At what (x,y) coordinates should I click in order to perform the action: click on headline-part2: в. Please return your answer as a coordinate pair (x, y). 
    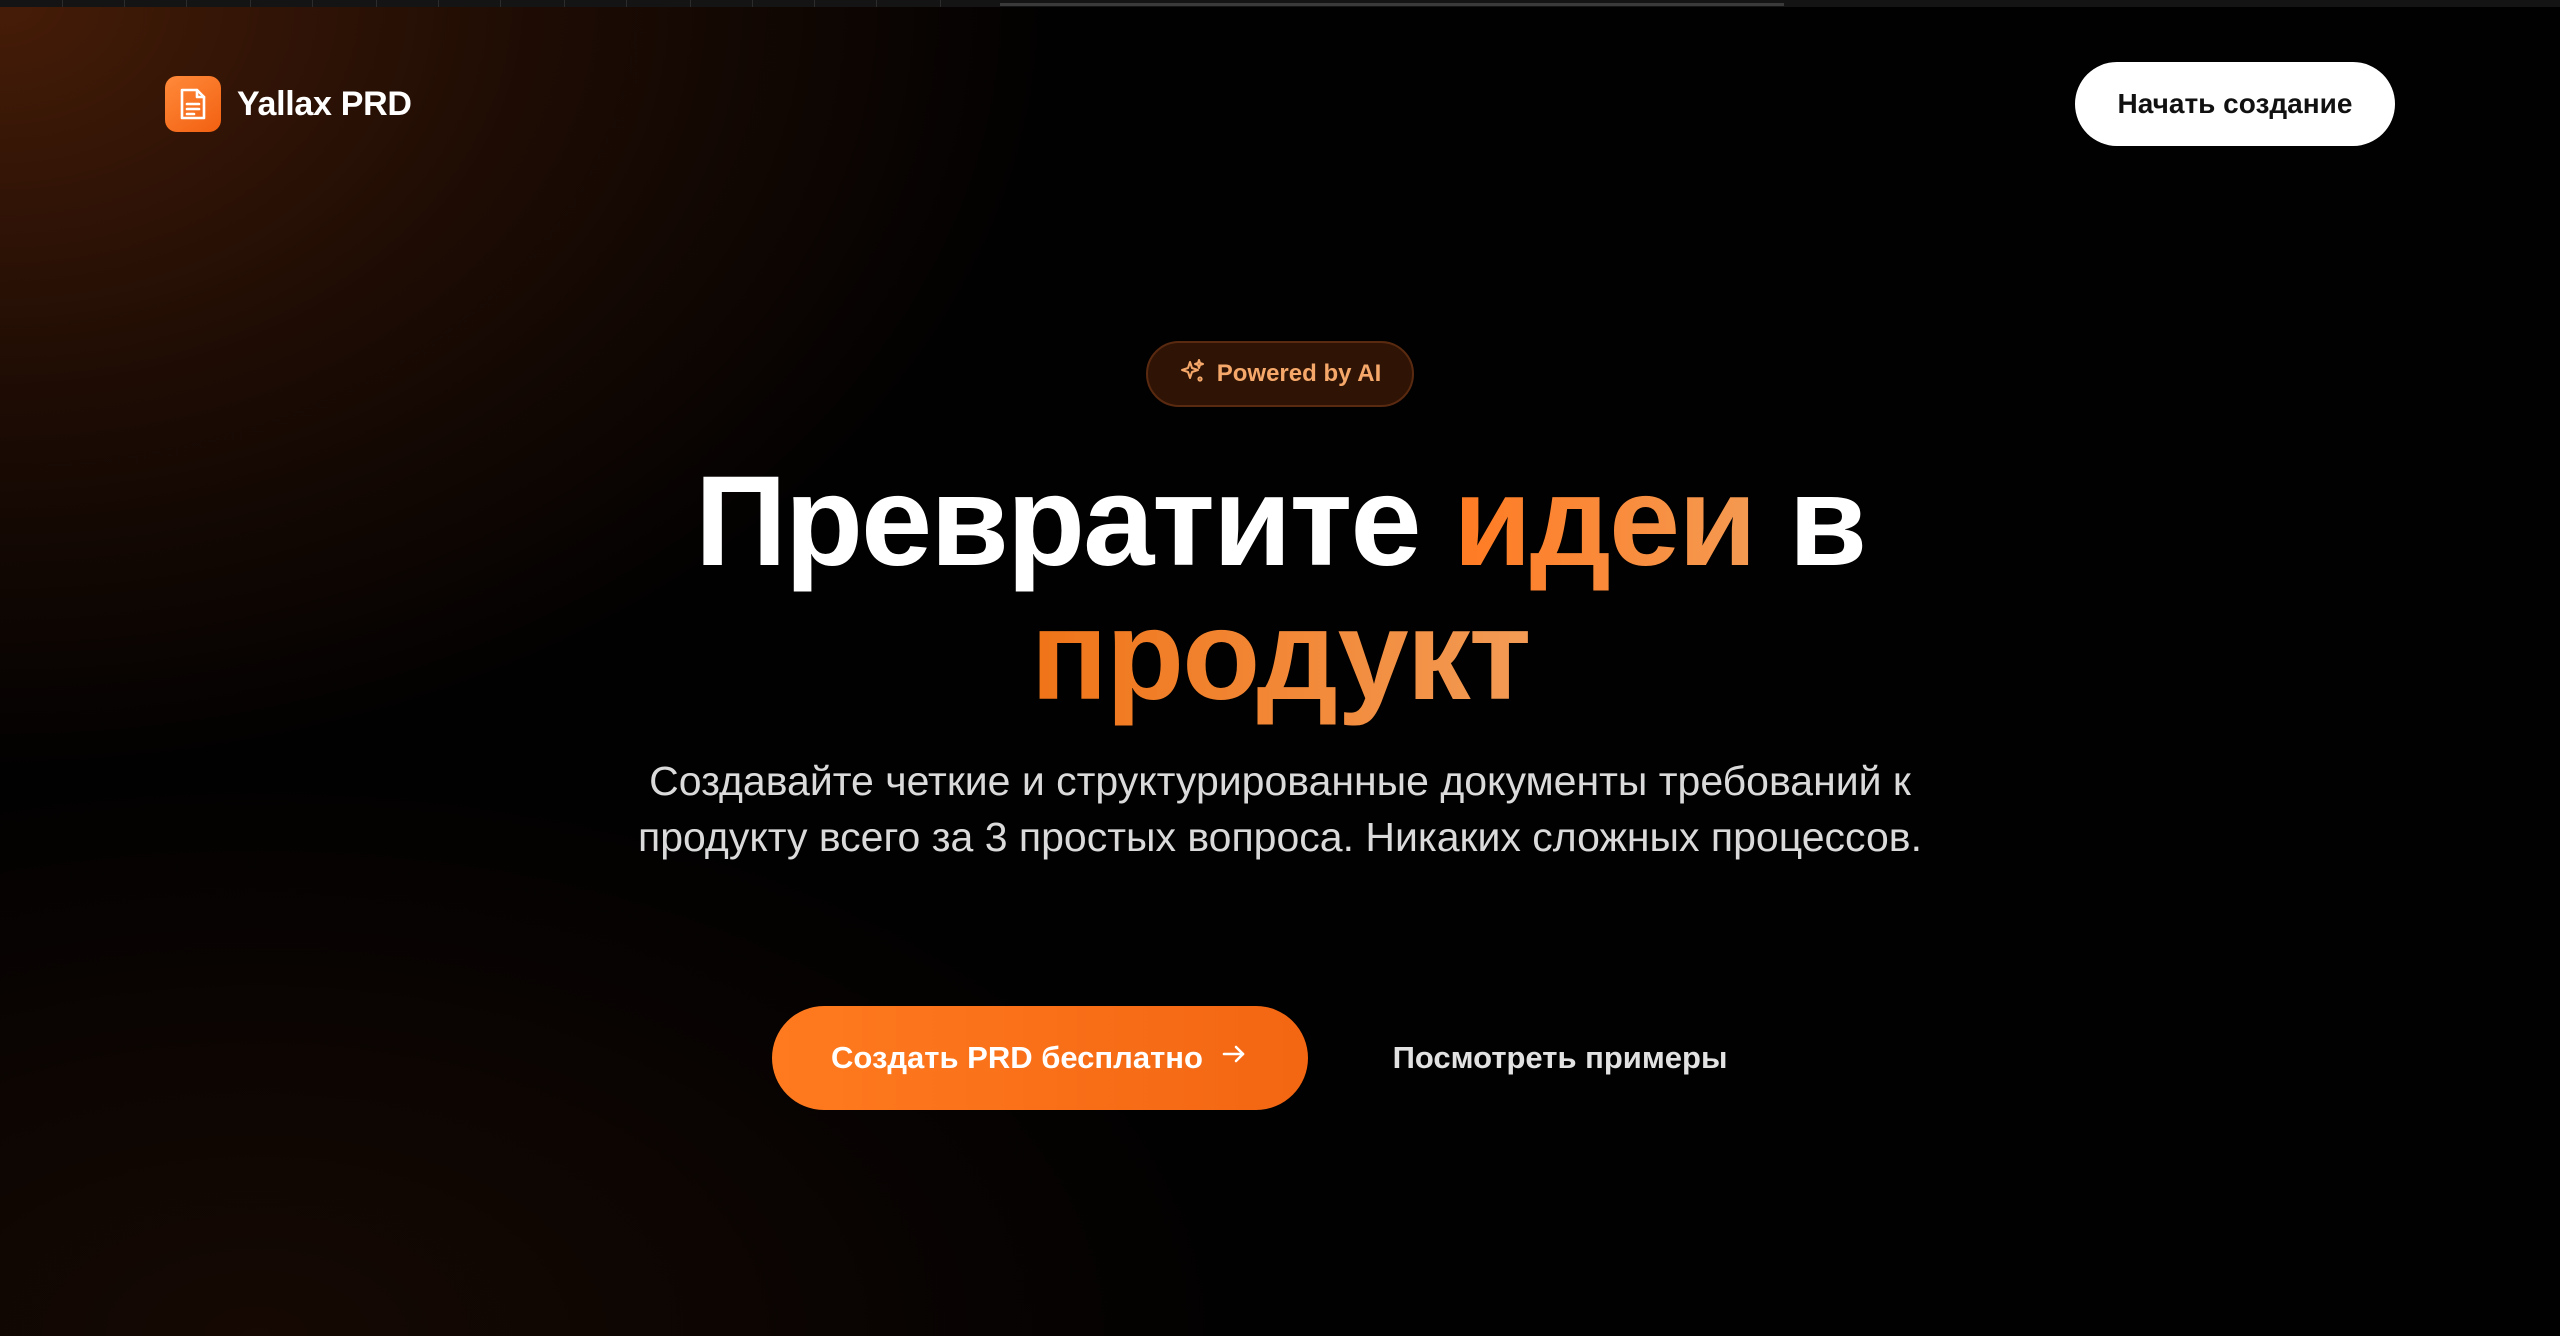
    Looking at the image, I should click on (1810, 521).